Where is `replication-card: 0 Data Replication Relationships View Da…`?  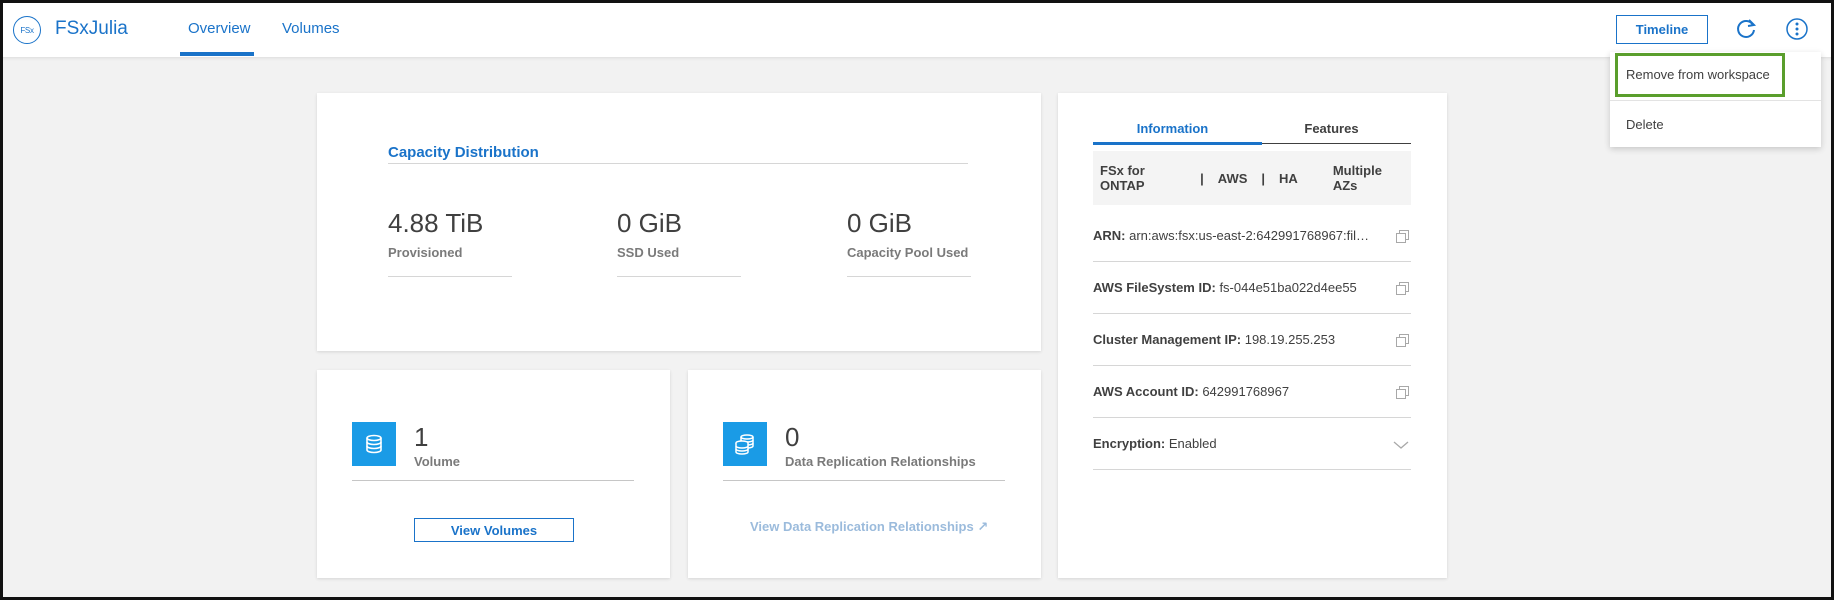
replication-card: 0 Data Replication Relationships View Da… is located at coordinates (864, 474).